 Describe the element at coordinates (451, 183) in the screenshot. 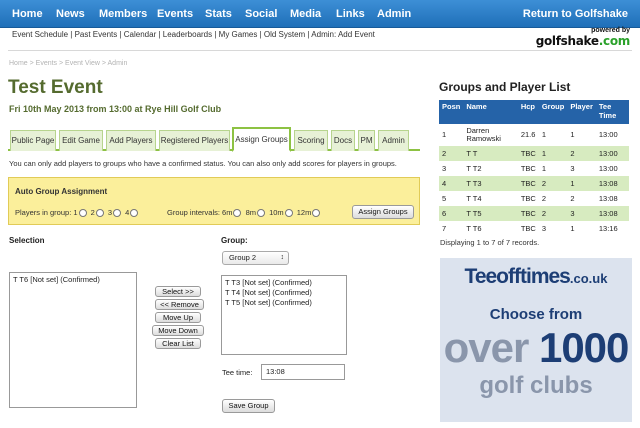

I see `cell-posn: 4` at that location.